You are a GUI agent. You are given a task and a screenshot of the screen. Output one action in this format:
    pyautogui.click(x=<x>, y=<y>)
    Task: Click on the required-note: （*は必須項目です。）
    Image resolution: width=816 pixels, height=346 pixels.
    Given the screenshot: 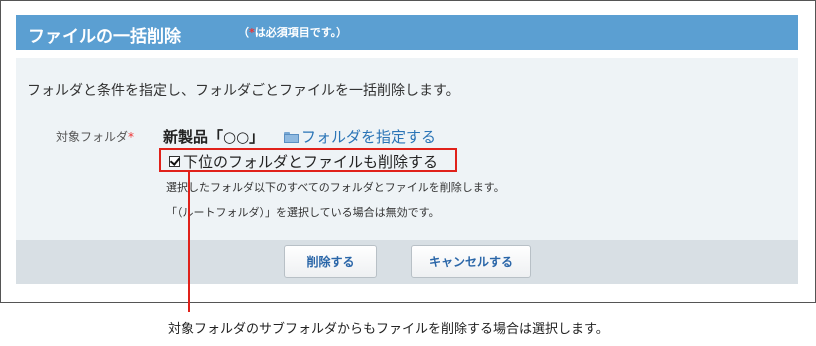 What is the action you would take?
    pyautogui.click(x=292, y=32)
    